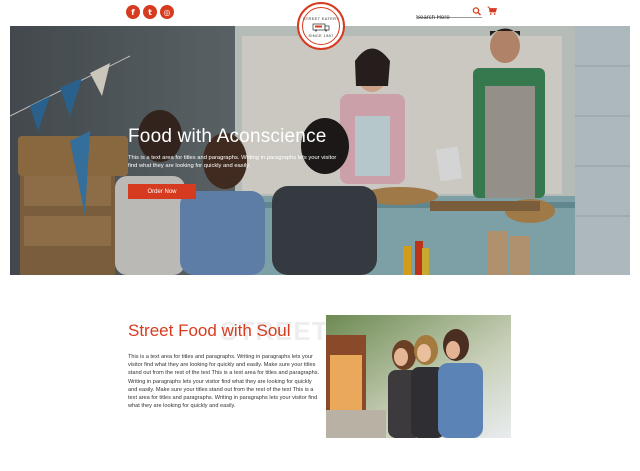 The width and height of the screenshot is (640, 471). I want to click on social-links: f t ◎, so click(150, 12).